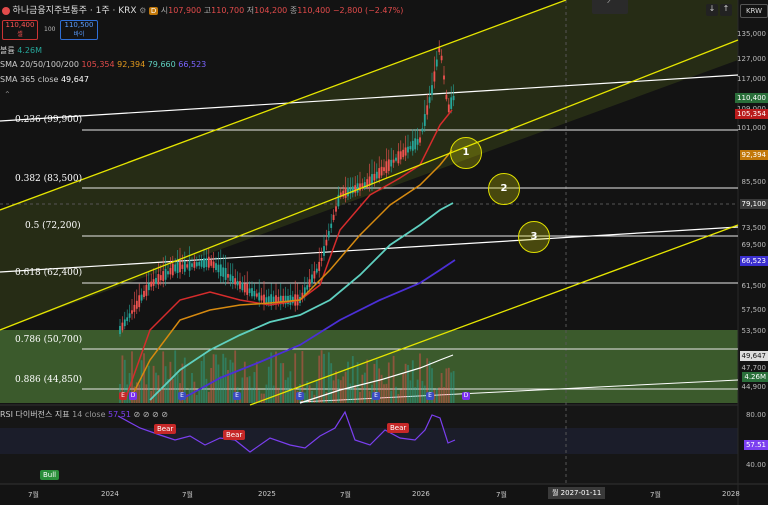 This screenshot has height=505, width=768. What do you see at coordinates (150, 414) in the screenshot?
I see `rsi-hidden-icons: ⊘ ⊘ ⊘ ⊘` at bounding box center [150, 414].